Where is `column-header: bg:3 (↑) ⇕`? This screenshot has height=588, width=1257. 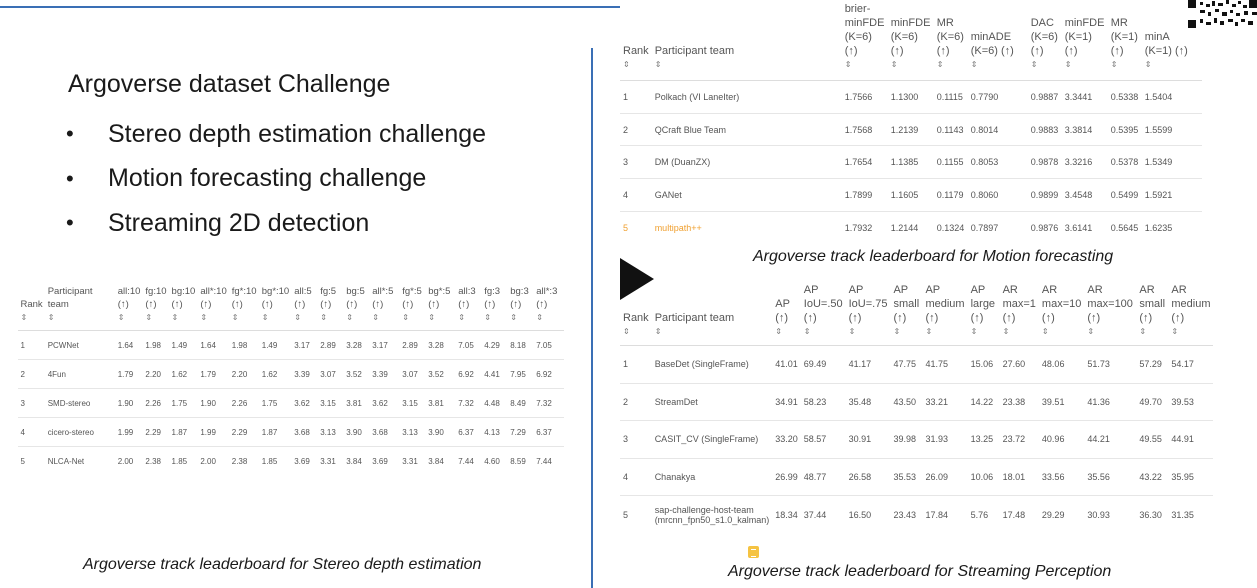
column-header: bg:3 (↑) ⇕ is located at coordinates (521, 308).